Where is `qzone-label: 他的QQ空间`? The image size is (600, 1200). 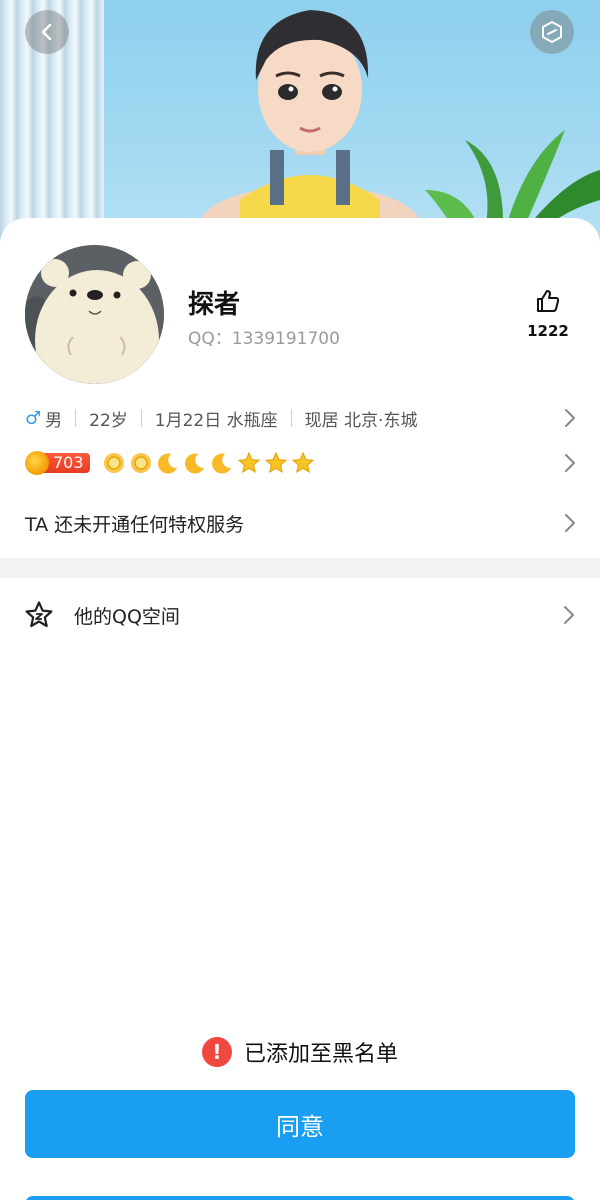
qzone-label: 他的QQ空间 is located at coordinates (127, 616).